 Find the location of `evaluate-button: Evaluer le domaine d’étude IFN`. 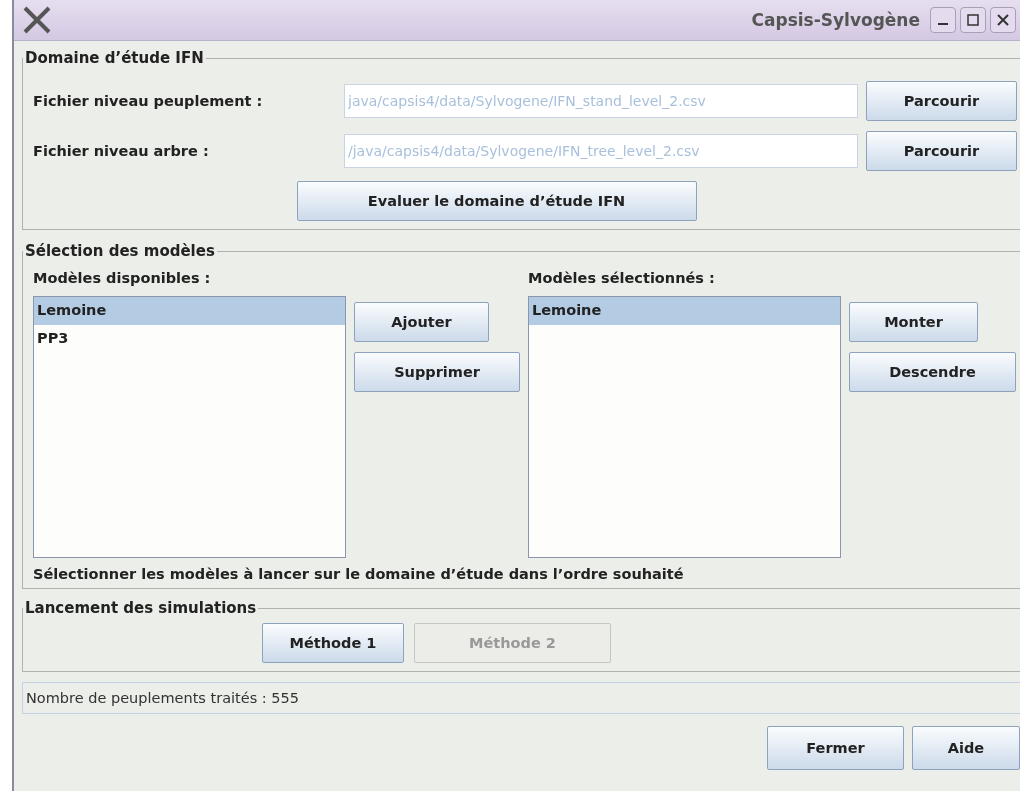

evaluate-button: Evaluer le domaine d’étude IFN is located at coordinates (496, 201).